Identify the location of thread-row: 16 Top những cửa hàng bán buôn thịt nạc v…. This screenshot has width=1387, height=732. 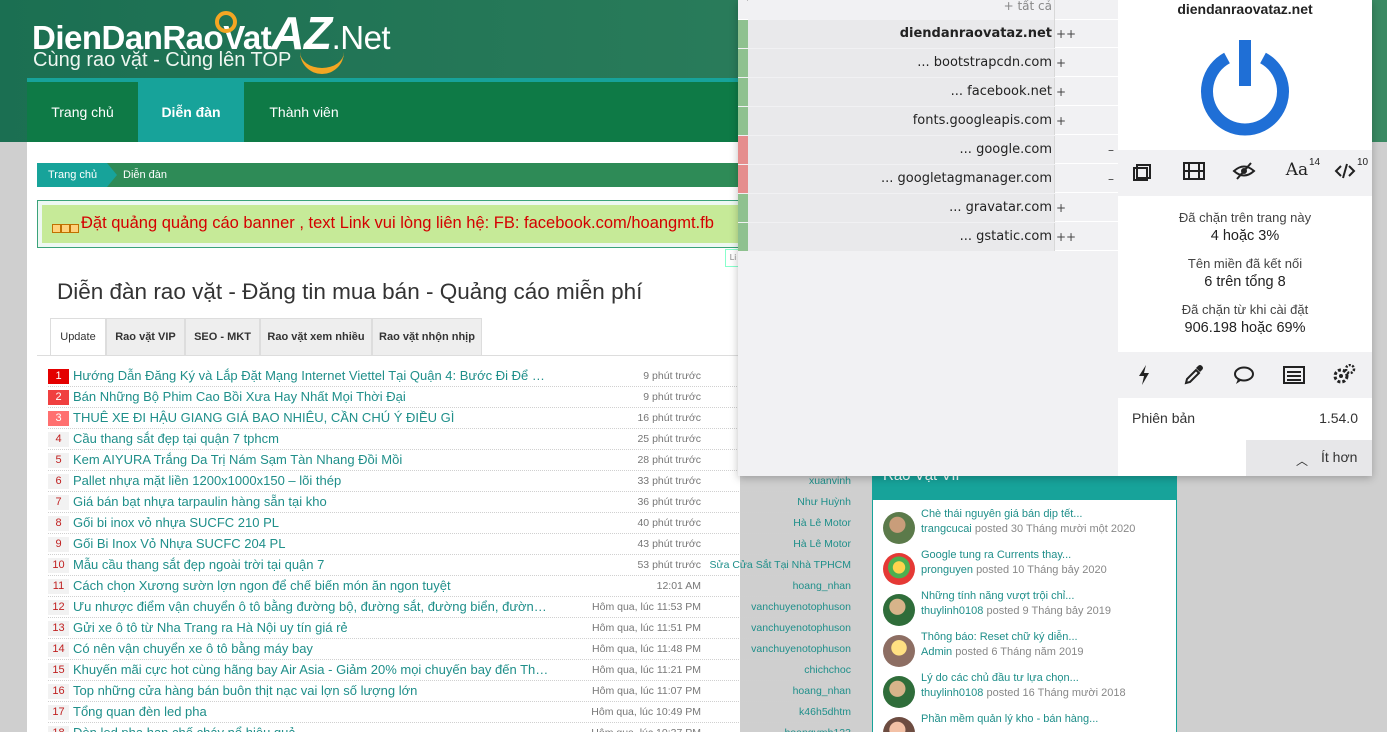
(449, 691).